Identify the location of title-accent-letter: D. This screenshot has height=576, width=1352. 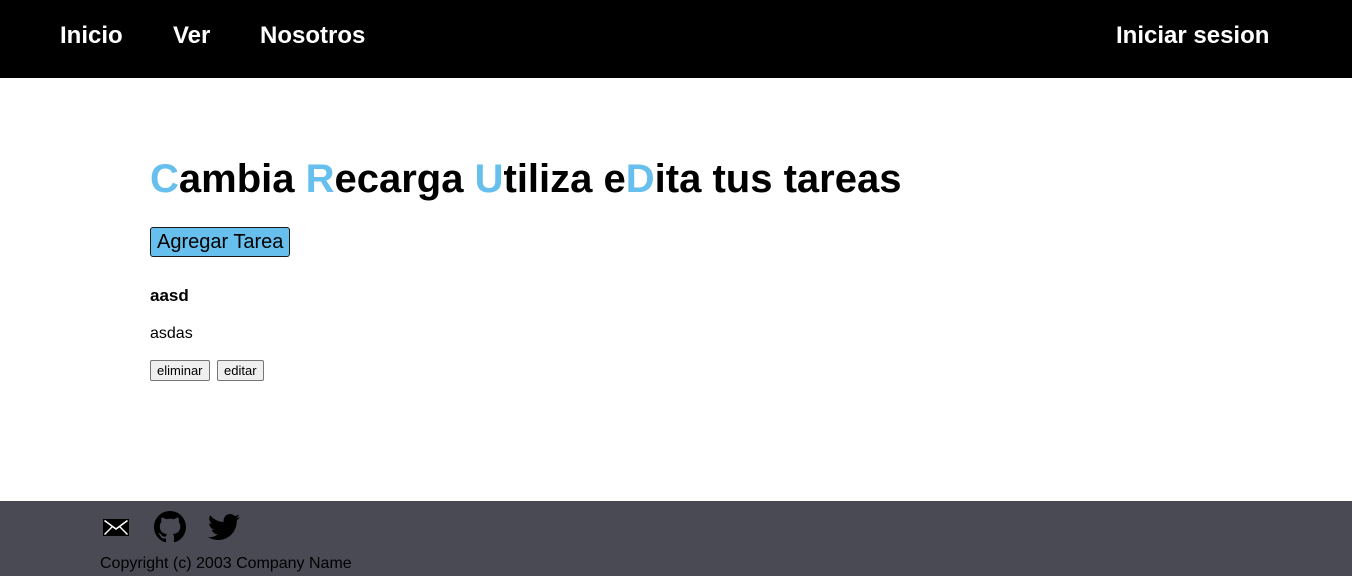
(640, 179).